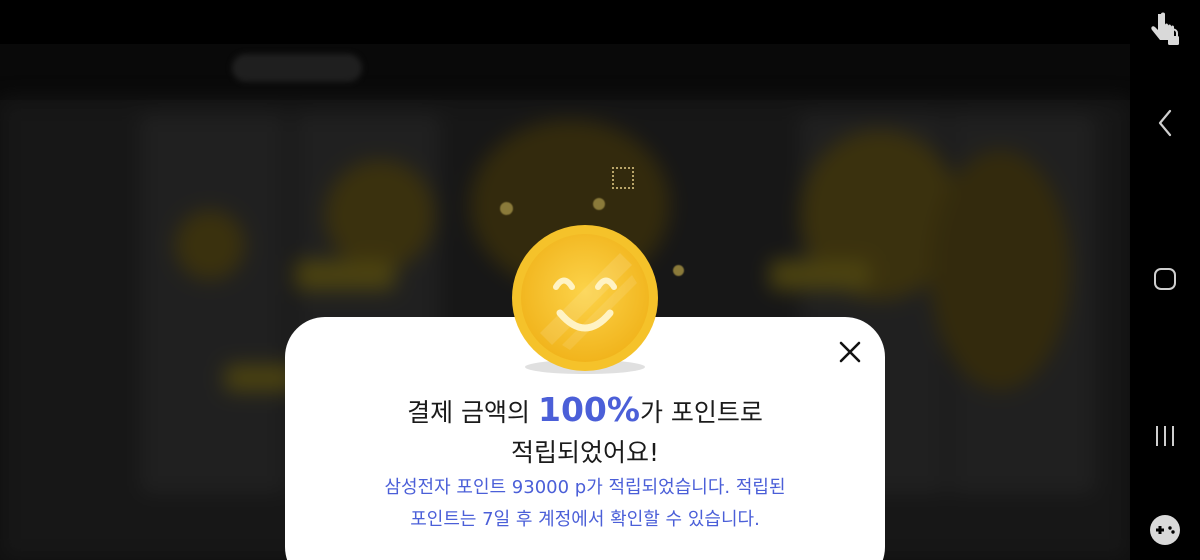 This screenshot has height=560, width=1200. I want to click on touch-lock-button, so click(1165, 30).